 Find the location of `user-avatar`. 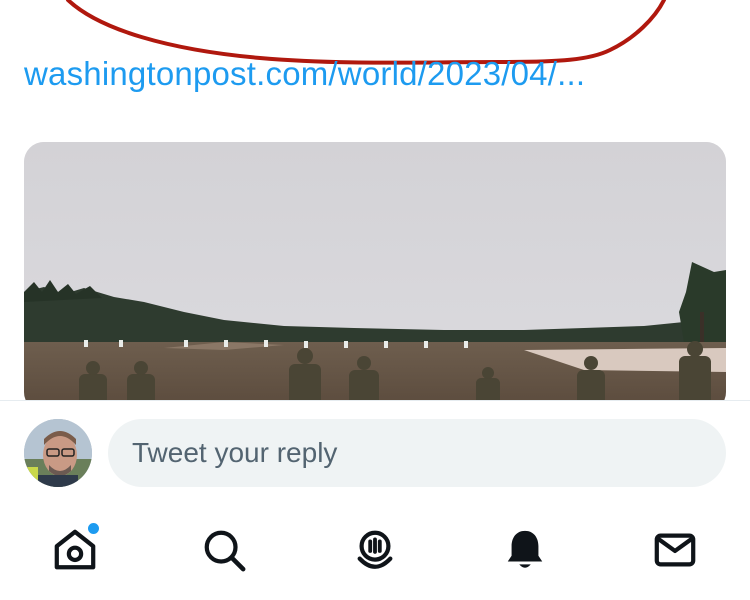

user-avatar is located at coordinates (58, 453).